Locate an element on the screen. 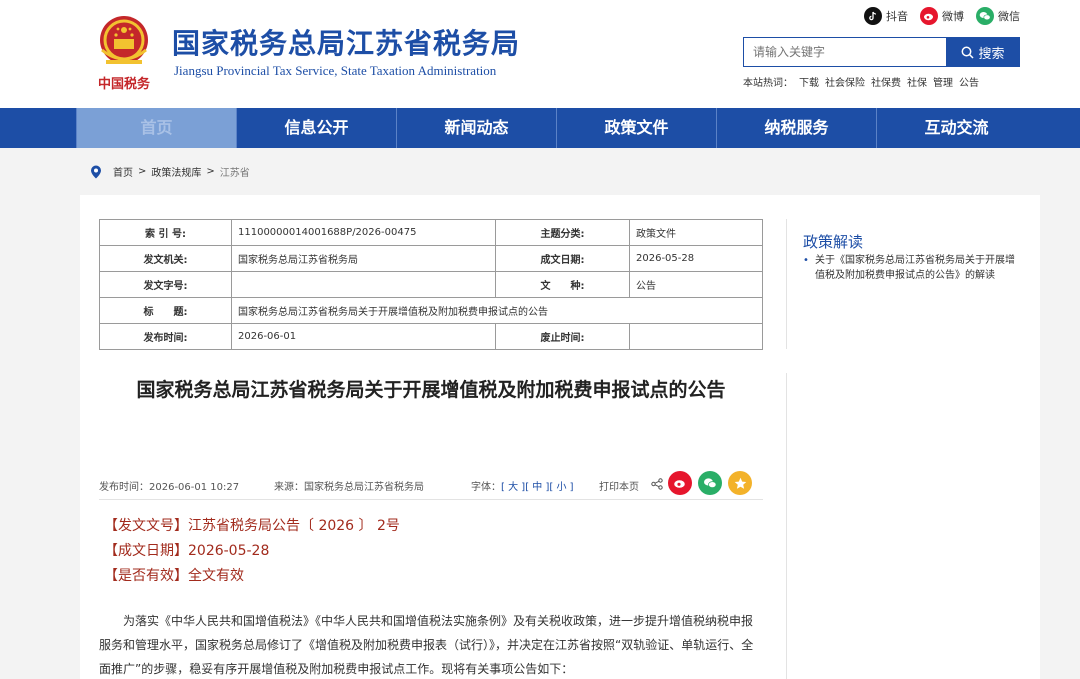 The width and height of the screenshot is (1080, 679). table-row: 标 题: 国家税务总局江苏省税务局关于开展增值税及附加税费申报试点的公告 is located at coordinates (431, 310).